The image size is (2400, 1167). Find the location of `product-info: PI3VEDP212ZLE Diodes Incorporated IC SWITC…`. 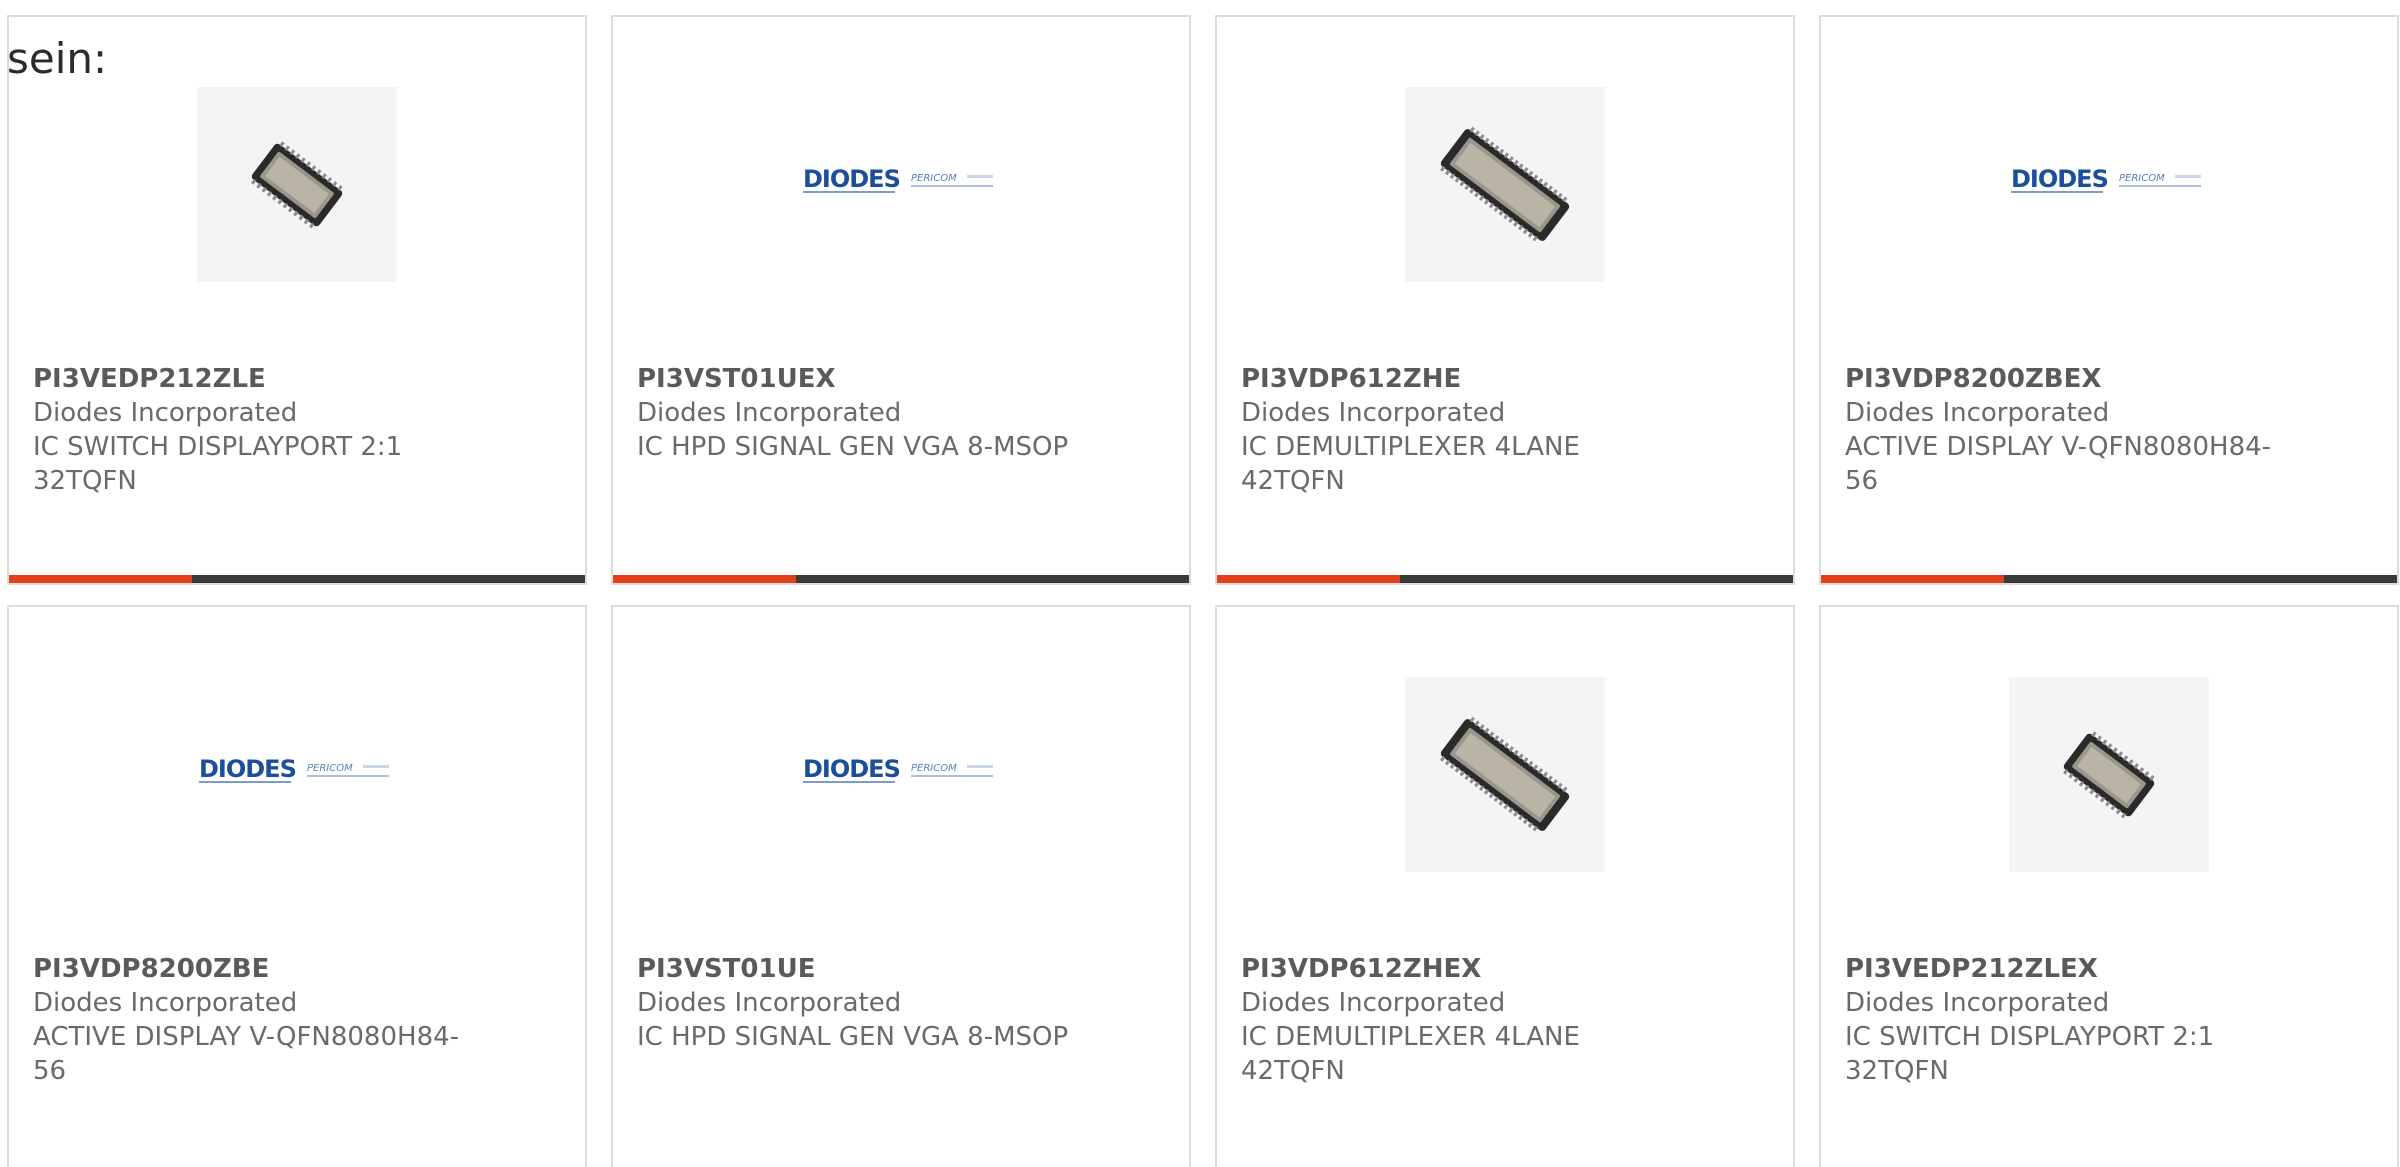

product-info: PI3VEDP212ZLE Diodes Incorporated IC SWITC… is located at coordinates (253, 430).